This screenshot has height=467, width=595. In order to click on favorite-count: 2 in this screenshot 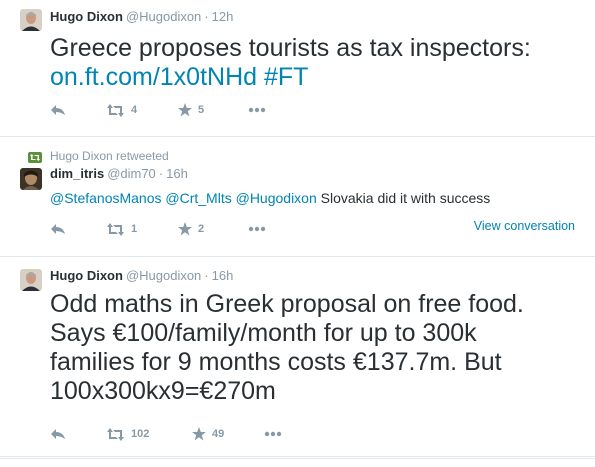, I will do `click(201, 229)`.